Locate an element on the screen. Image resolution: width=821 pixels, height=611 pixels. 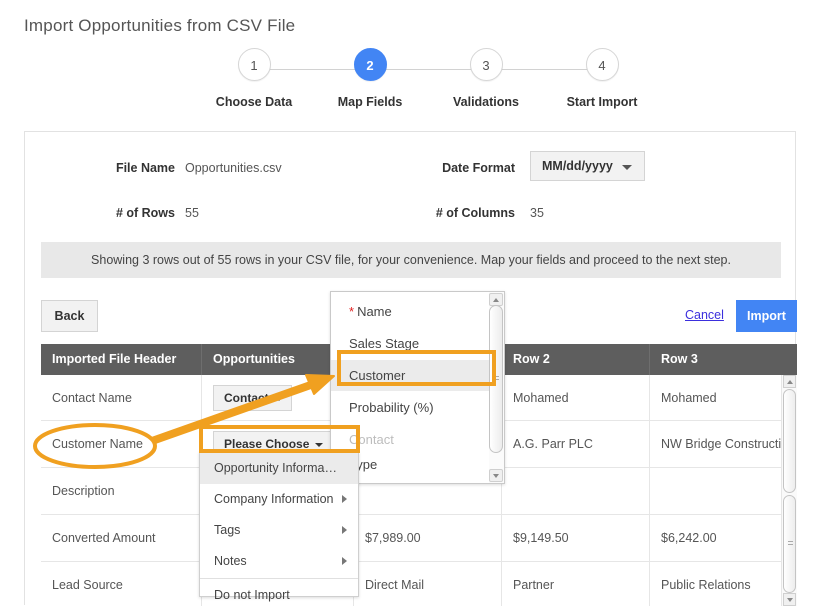
date-format-select: MM/dd/yyyy is located at coordinates (587, 166).